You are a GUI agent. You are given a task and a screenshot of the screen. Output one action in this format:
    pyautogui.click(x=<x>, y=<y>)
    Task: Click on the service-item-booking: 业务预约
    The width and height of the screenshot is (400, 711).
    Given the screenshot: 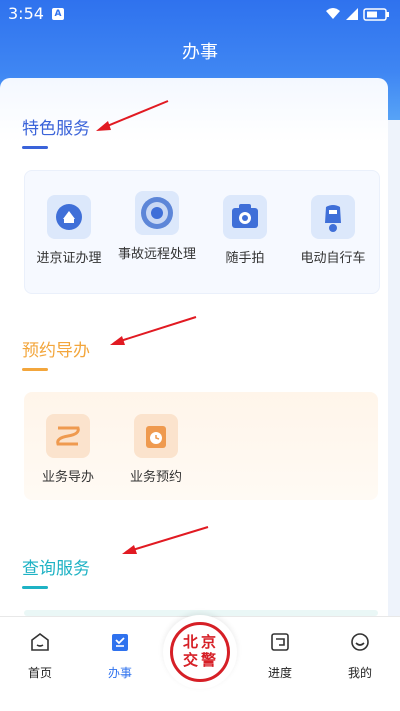 What is the action you would take?
    pyautogui.click(x=156, y=451)
    